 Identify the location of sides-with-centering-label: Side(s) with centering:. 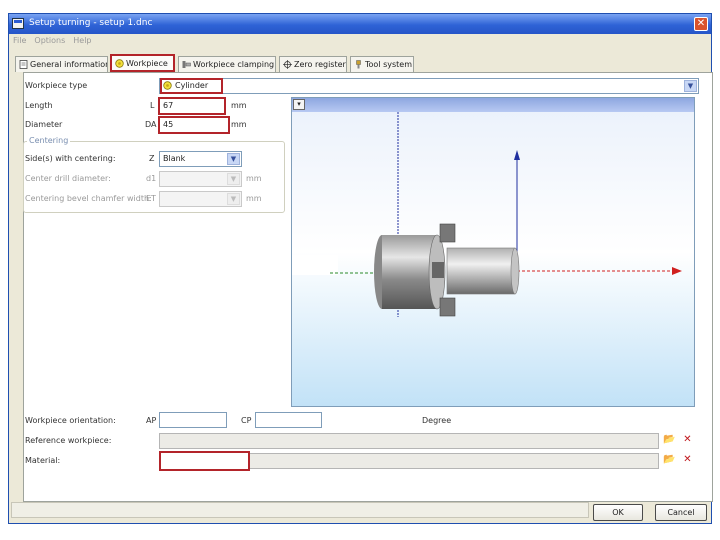
(70, 158).